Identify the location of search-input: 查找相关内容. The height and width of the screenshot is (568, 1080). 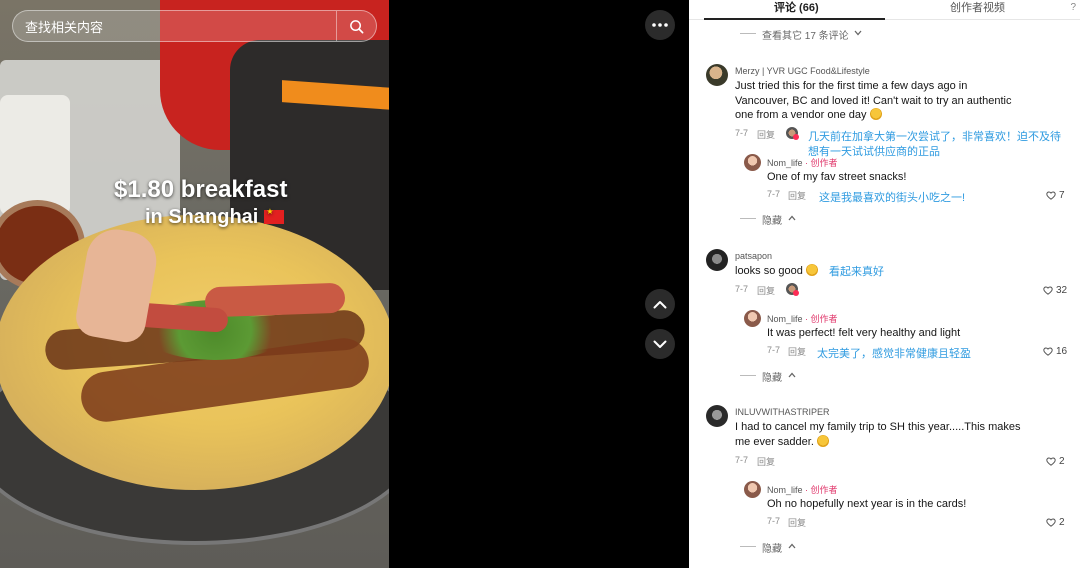
(174, 26).